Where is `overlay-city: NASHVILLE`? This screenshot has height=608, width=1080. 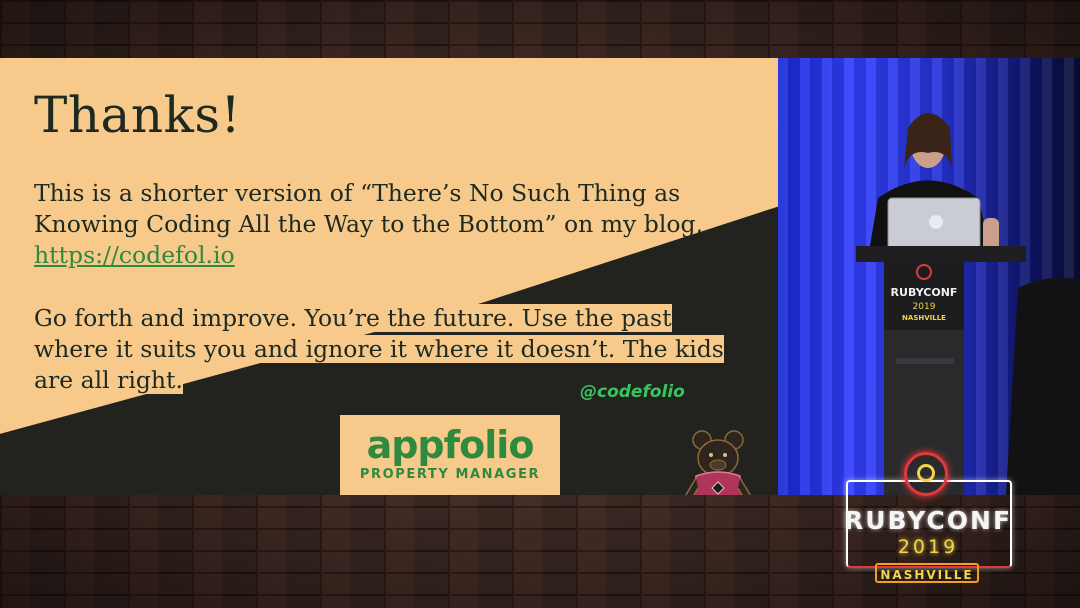 overlay-city: NASHVILLE is located at coordinates (927, 573).